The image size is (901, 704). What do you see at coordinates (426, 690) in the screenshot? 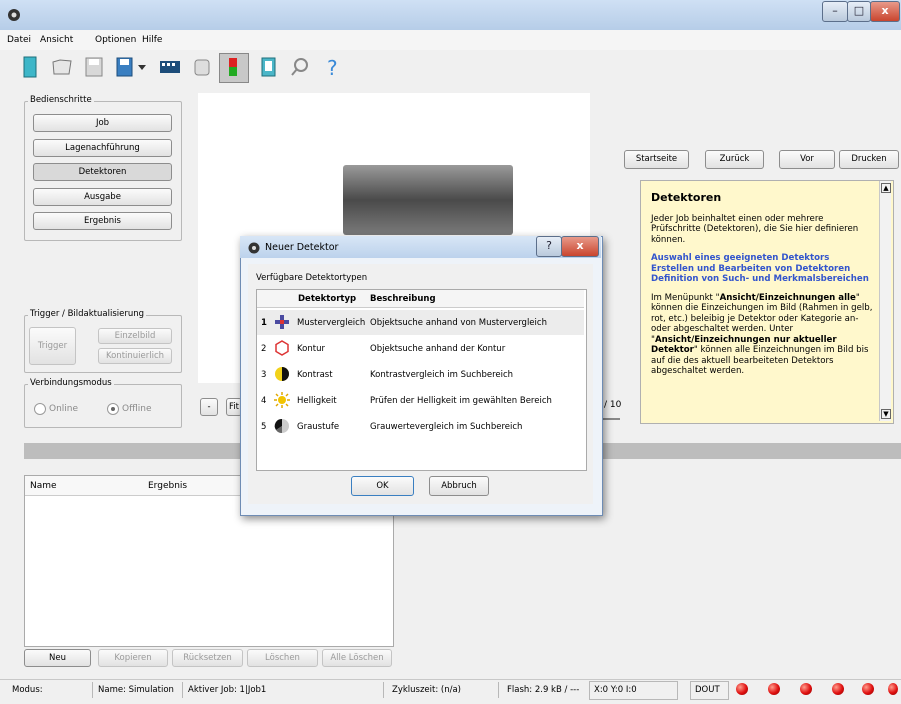
I see `status-cycle: Zykluszeit: (n/a)` at bounding box center [426, 690].